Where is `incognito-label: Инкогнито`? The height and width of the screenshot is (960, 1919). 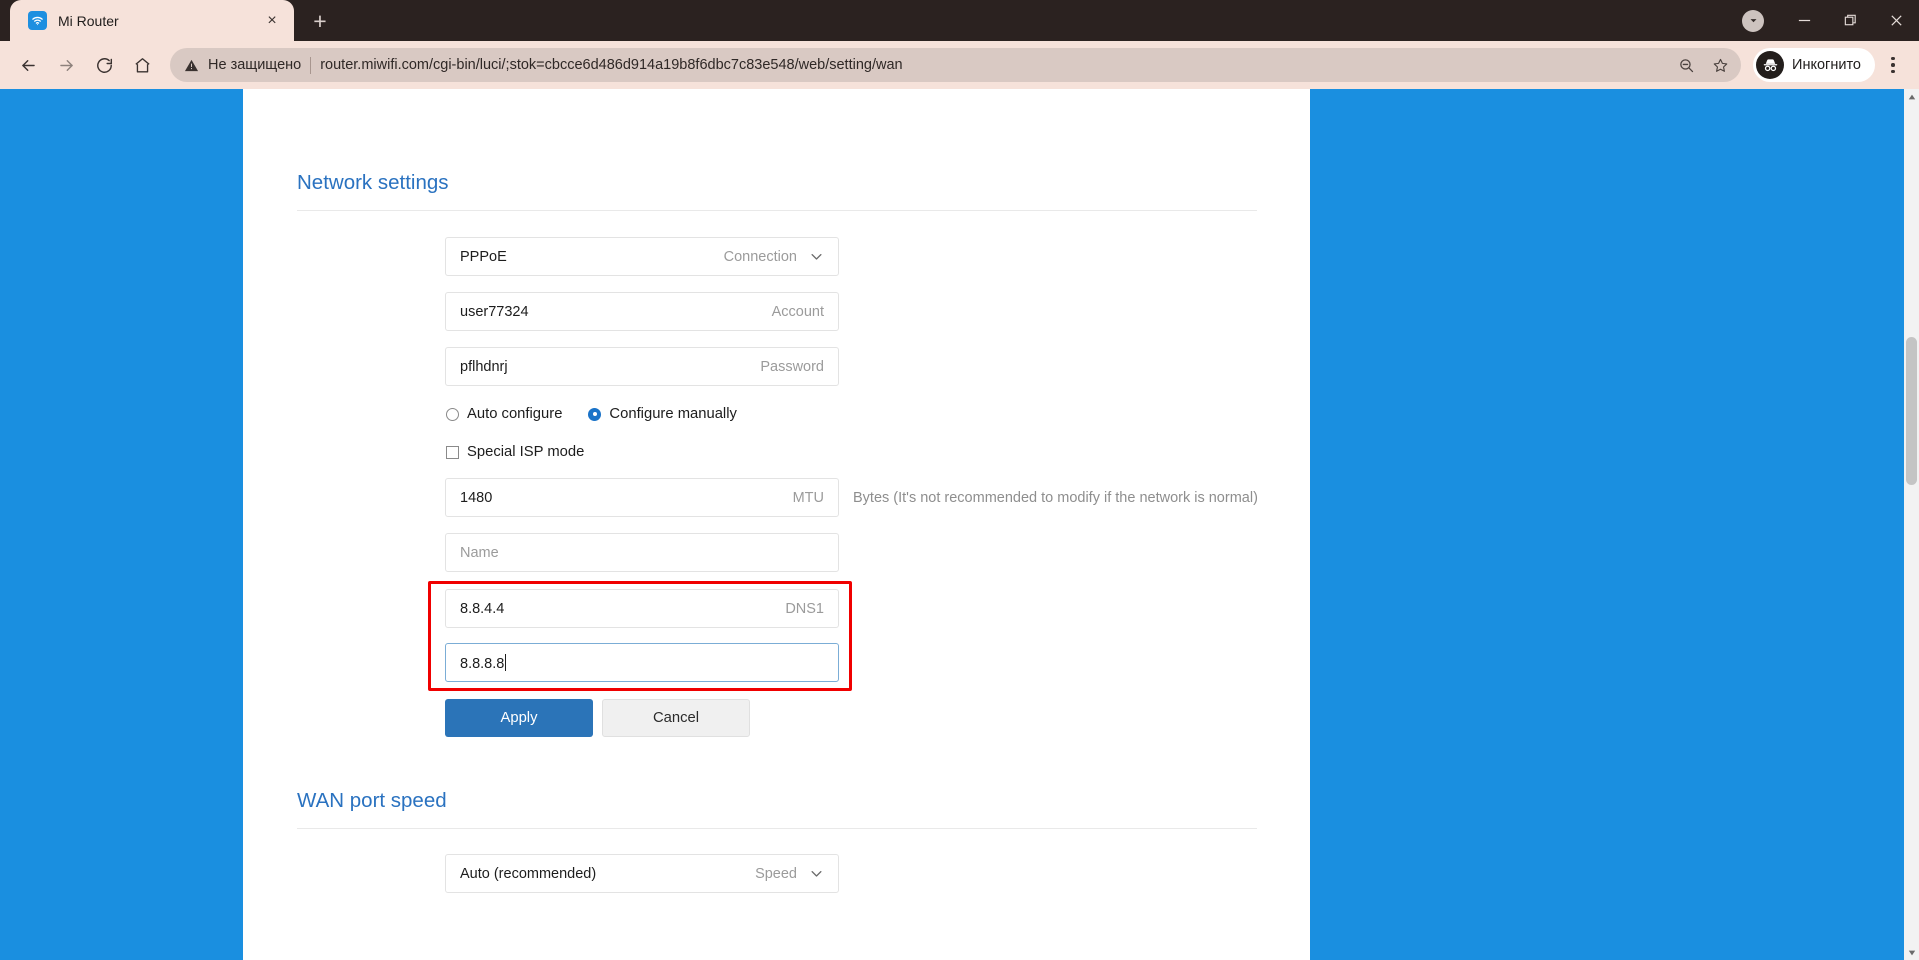
incognito-label: Инкогнито is located at coordinates (1826, 65).